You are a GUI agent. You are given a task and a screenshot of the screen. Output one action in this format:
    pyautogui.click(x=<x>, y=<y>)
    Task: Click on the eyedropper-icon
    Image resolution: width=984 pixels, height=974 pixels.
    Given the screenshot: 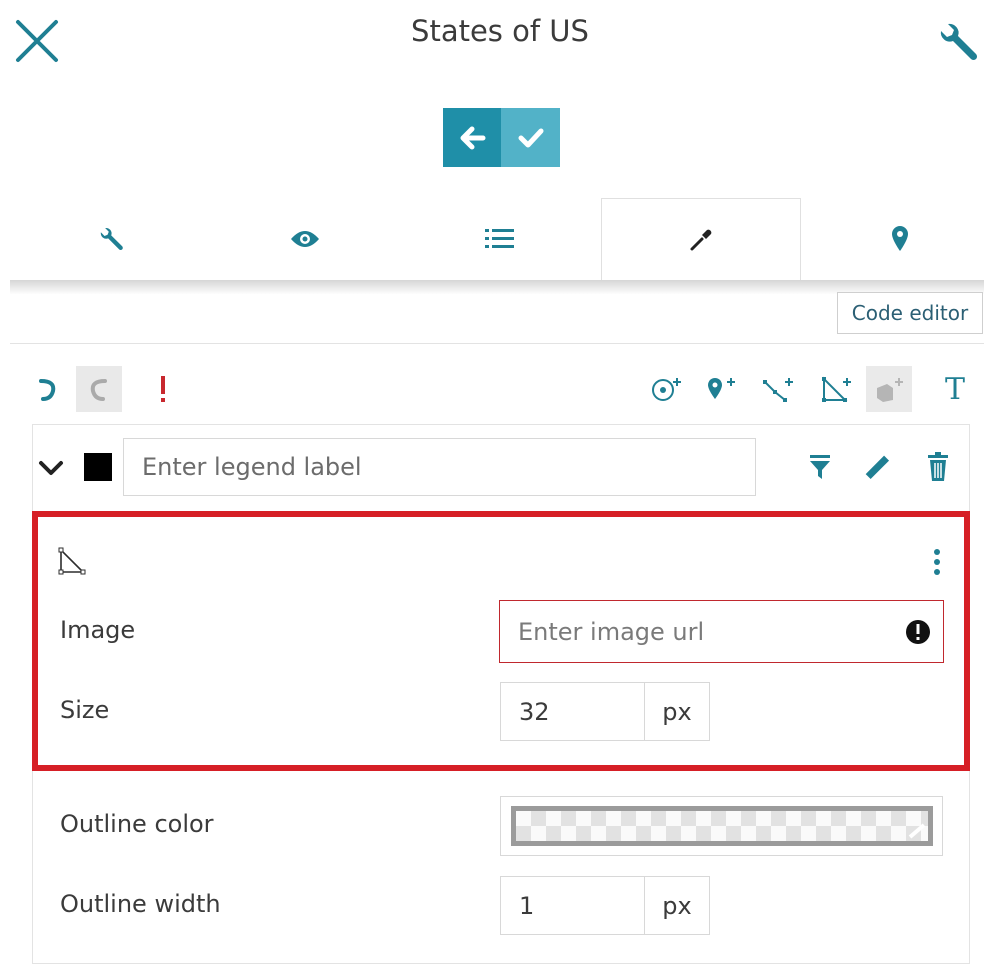 What is the action you would take?
    pyautogui.click(x=701, y=240)
    